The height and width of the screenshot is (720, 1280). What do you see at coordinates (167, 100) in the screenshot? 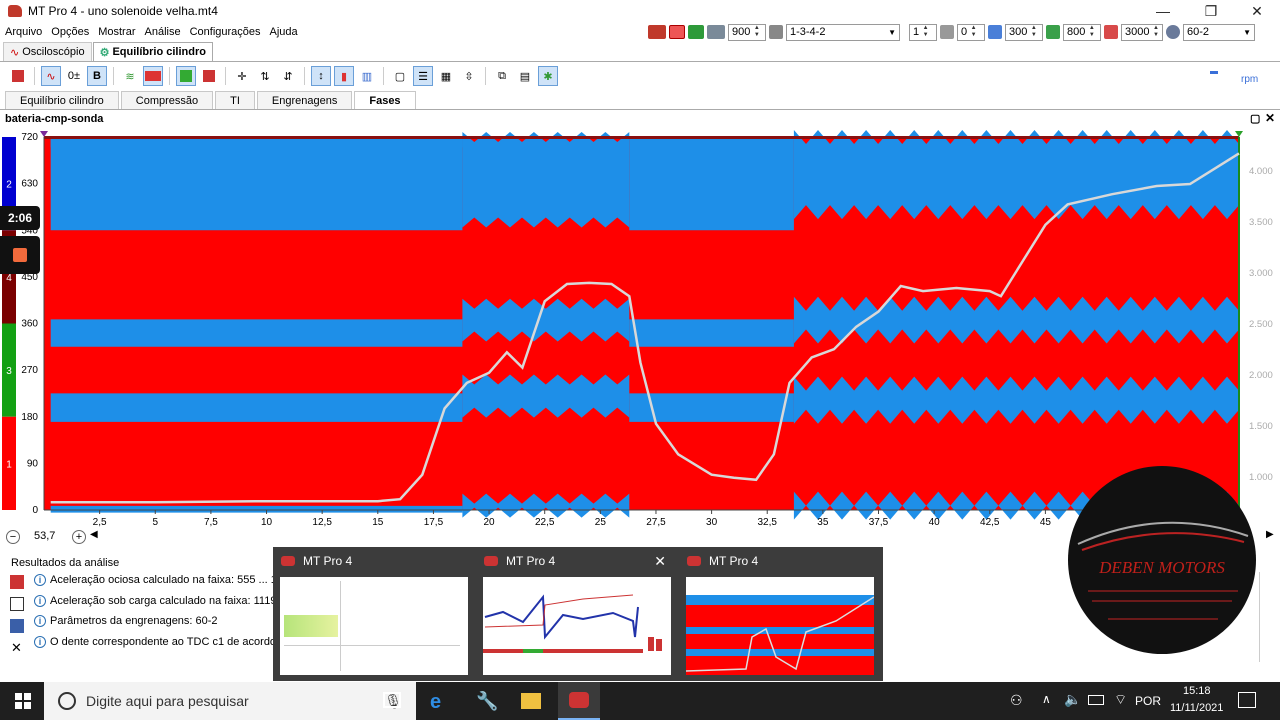
I see `subtab-compressao: Compressão` at bounding box center [167, 100].